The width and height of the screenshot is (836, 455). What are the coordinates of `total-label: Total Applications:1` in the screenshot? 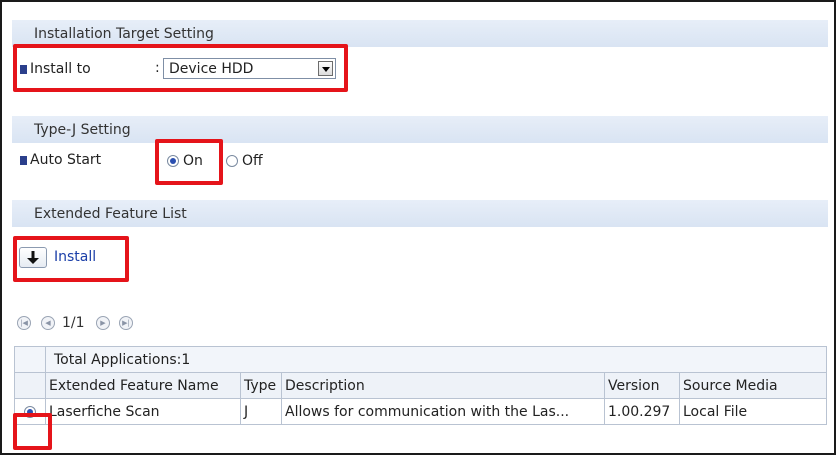 It's located at (436, 359).